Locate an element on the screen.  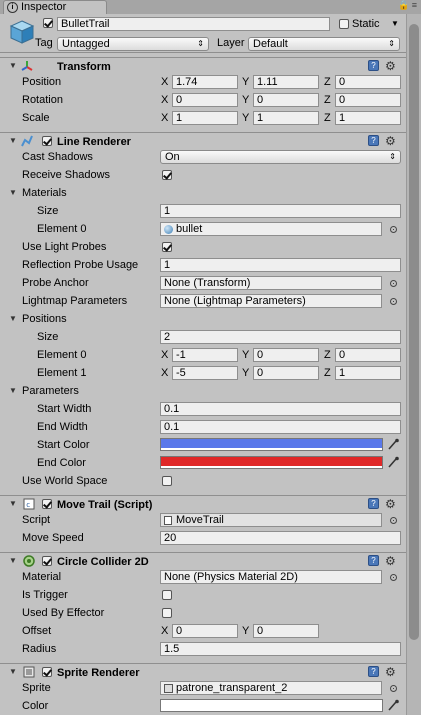
active-checkbox is located at coordinates (48, 23).